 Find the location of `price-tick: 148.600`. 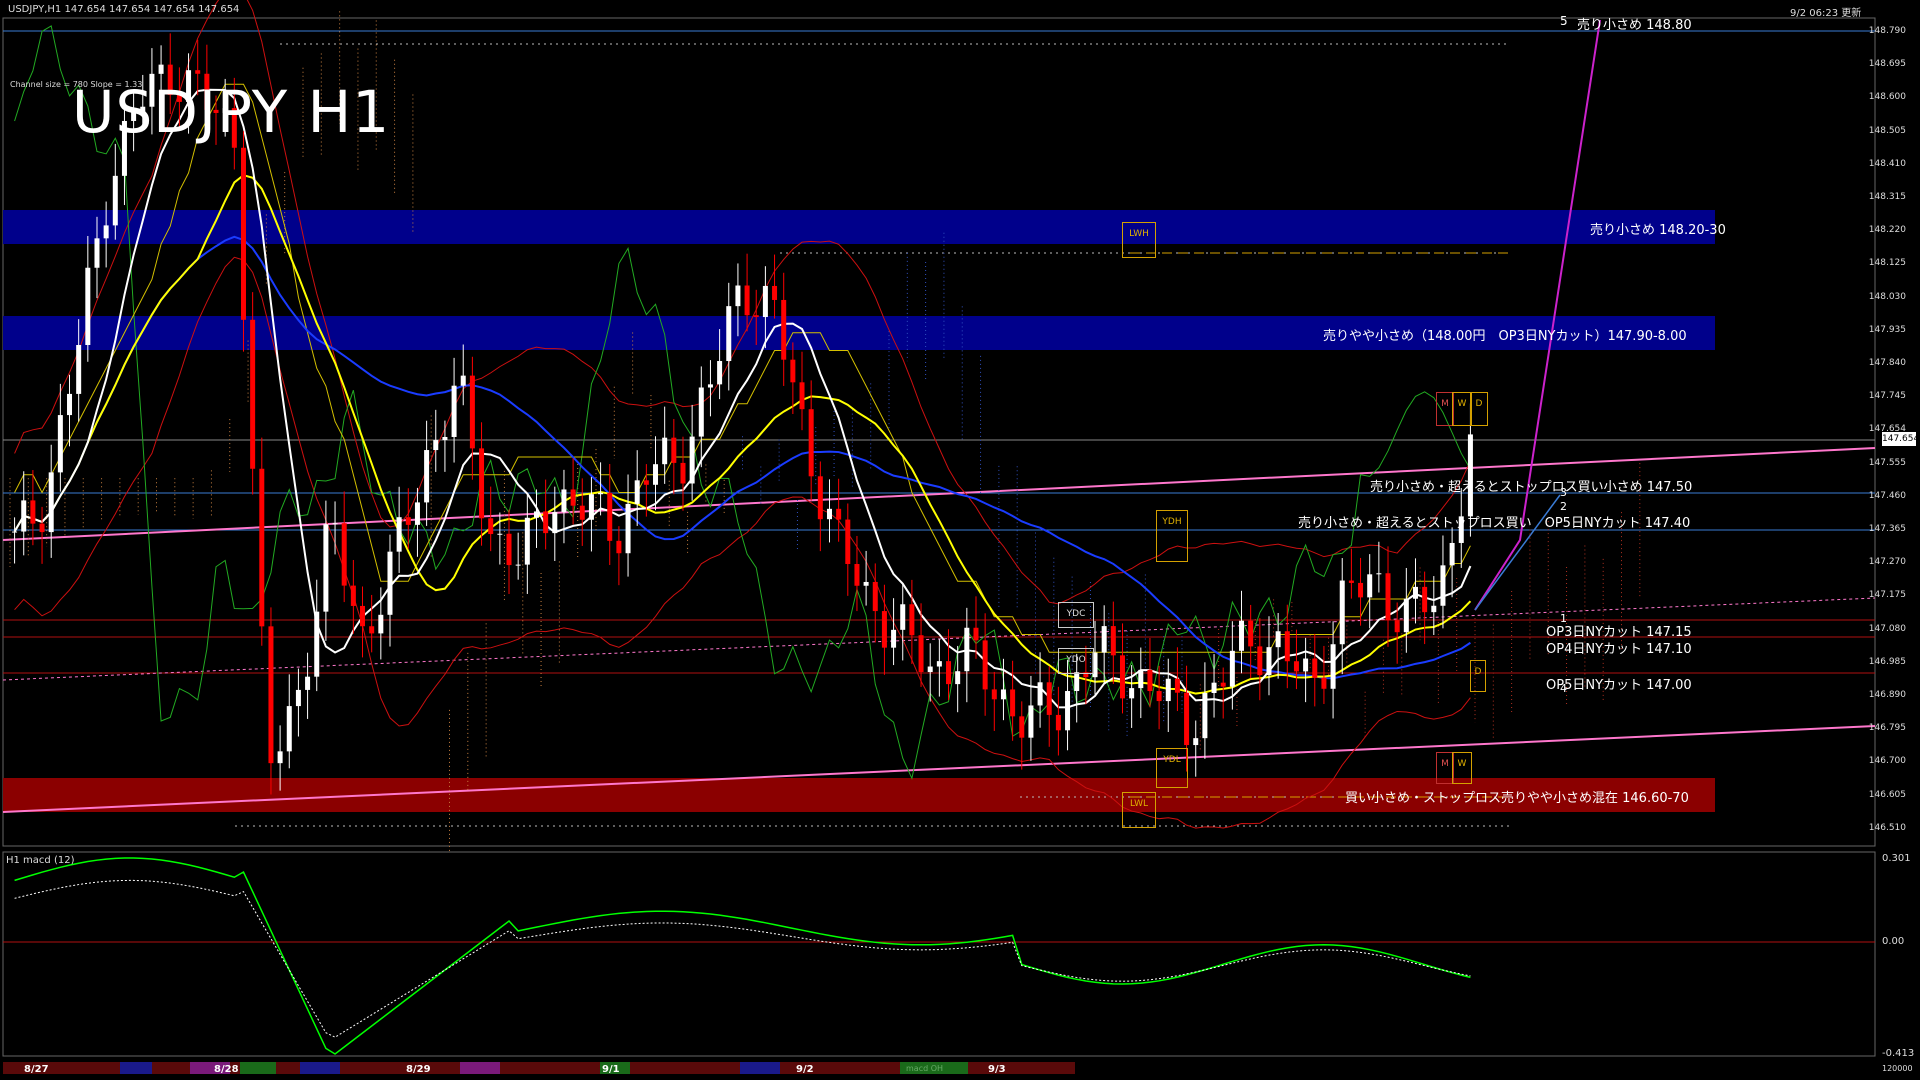

price-tick: 148.600 is located at coordinates (1887, 97).